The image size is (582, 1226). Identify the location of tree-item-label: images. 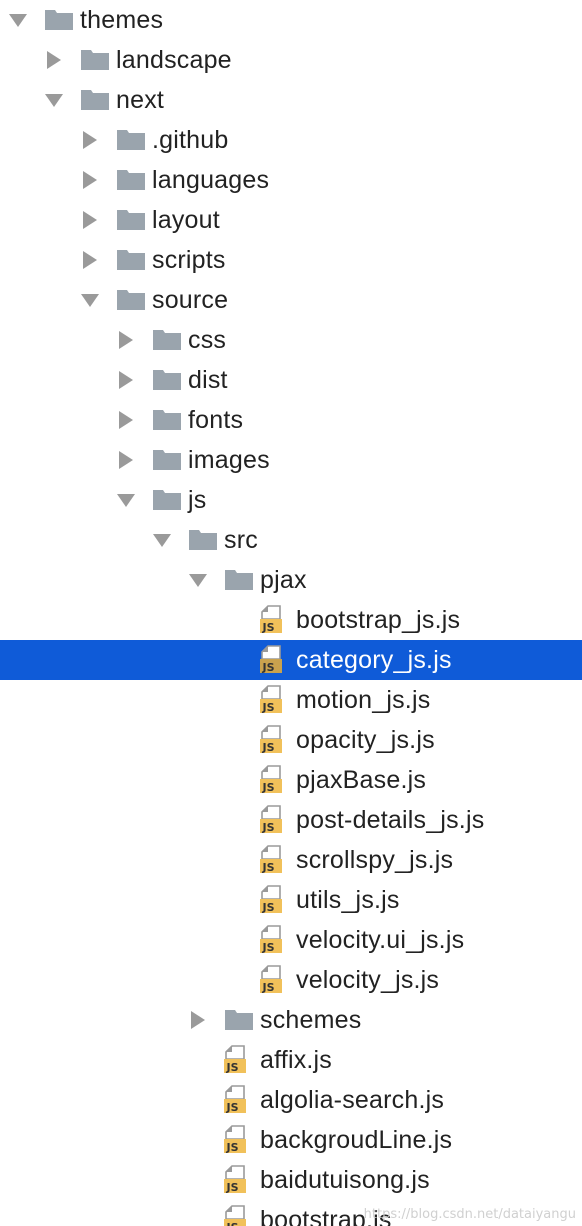
(229, 460).